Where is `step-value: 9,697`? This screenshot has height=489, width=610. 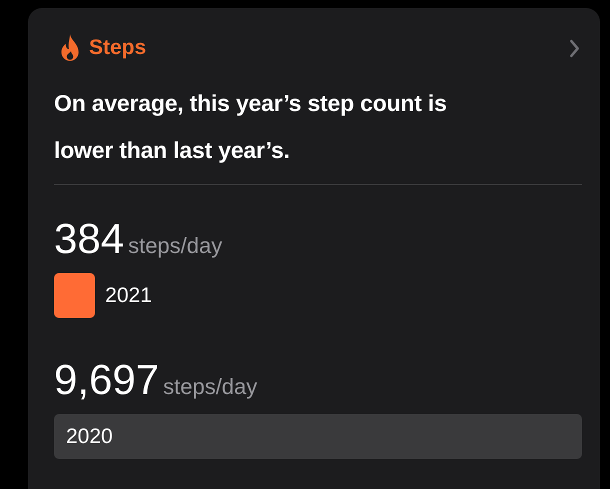 step-value: 9,697 is located at coordinates (107, 380).